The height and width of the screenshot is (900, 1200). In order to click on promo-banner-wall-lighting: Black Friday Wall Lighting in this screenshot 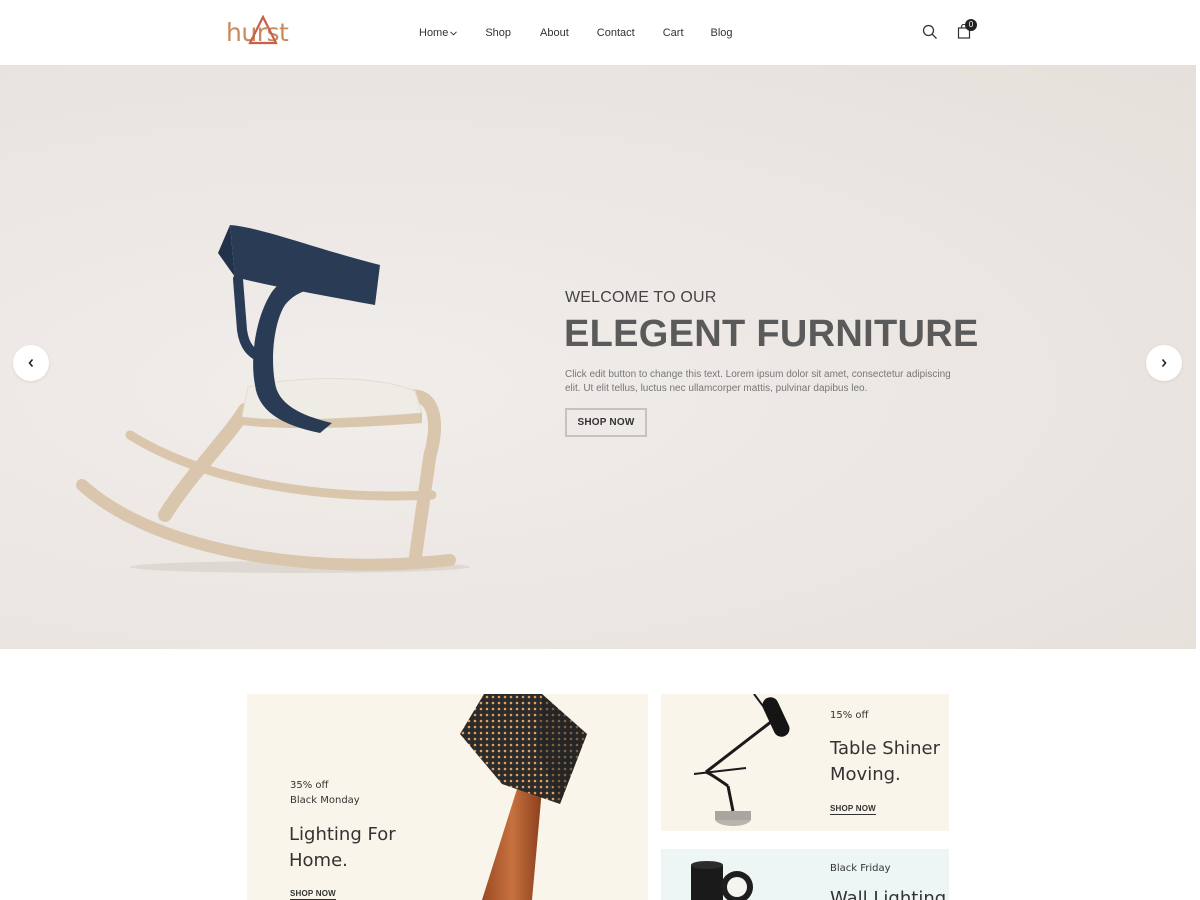, I will do `click(805, 874)`.